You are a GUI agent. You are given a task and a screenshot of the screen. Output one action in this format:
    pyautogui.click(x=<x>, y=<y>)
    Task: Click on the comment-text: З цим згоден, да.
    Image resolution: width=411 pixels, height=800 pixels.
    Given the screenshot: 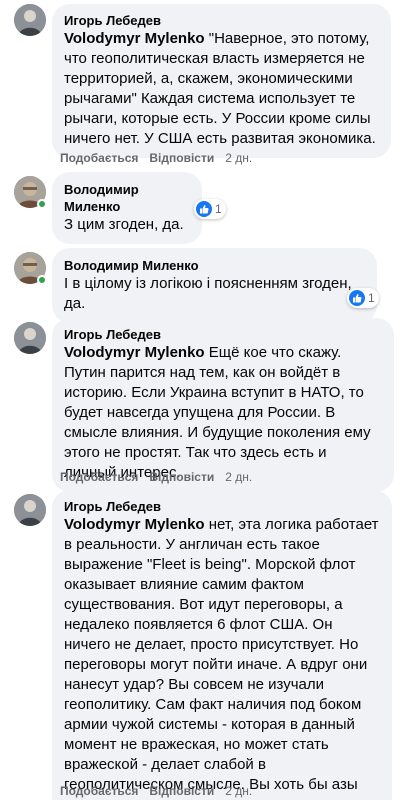 What is the action you would take?
    pyautogui.click(x=124, y=224)
    